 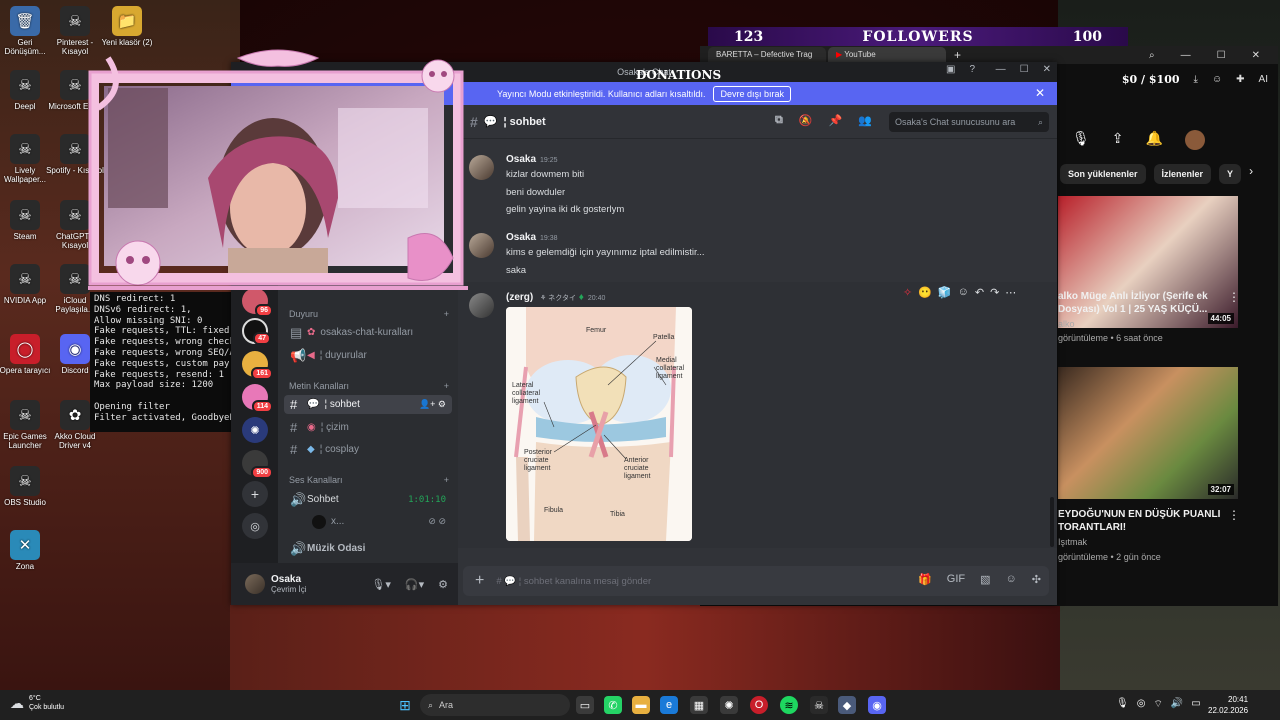 I want to click on download-icon: ⤓, so click(x=1196, y=79).